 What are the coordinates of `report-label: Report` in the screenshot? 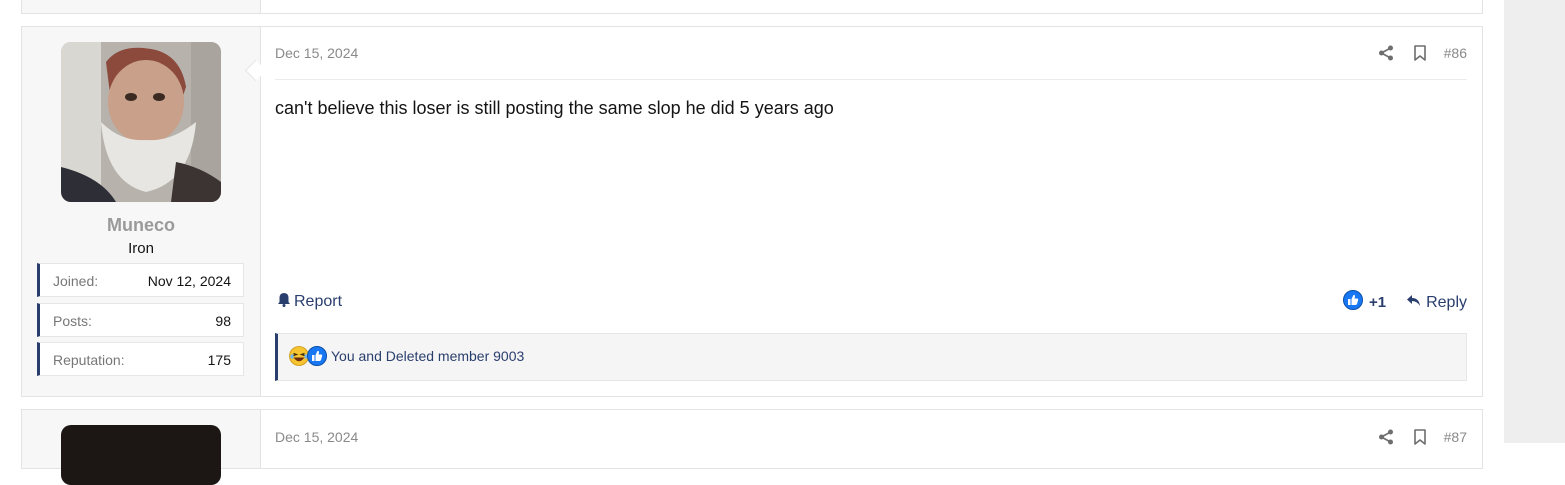 It's located at (318, 301).